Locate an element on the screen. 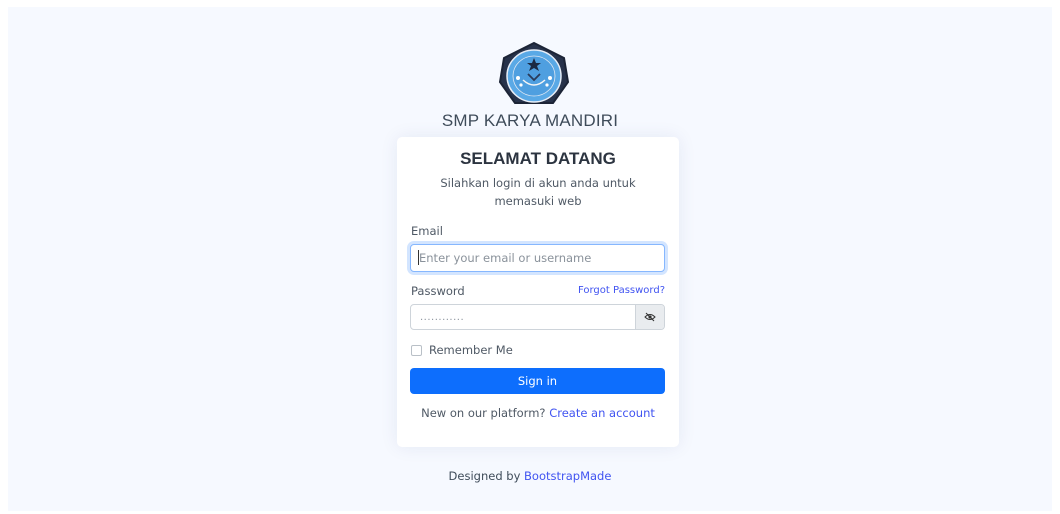 The image size is (1060, 514). password-field-group is located at coordinates (537, 317).